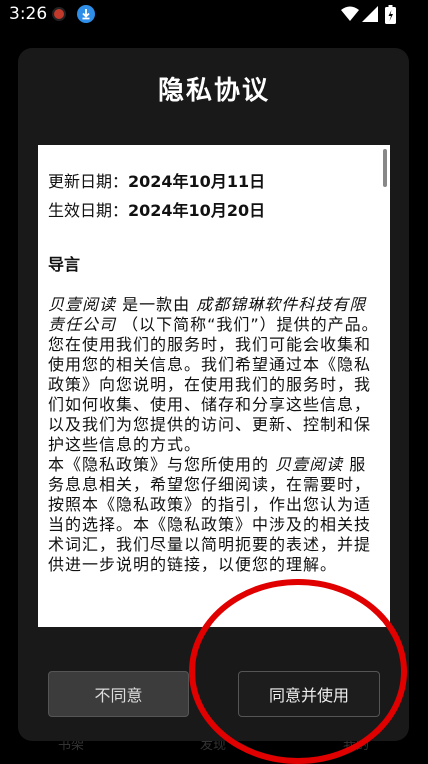 Image resolution: width=428 pixels, height=764 pixels. Describe the element at coordinates (390, 16) in the screenshot. I see `battery-icon` at that location.